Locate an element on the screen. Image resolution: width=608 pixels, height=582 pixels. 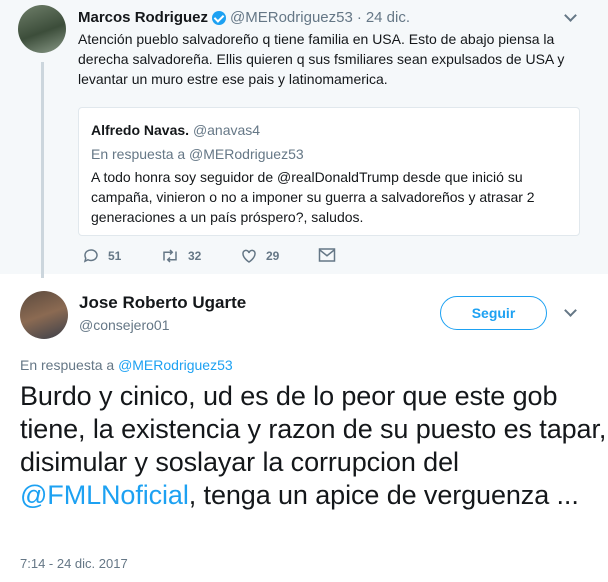
reply-context-handle-link: @MERodriguez53 is located at coordinates (175, 365).